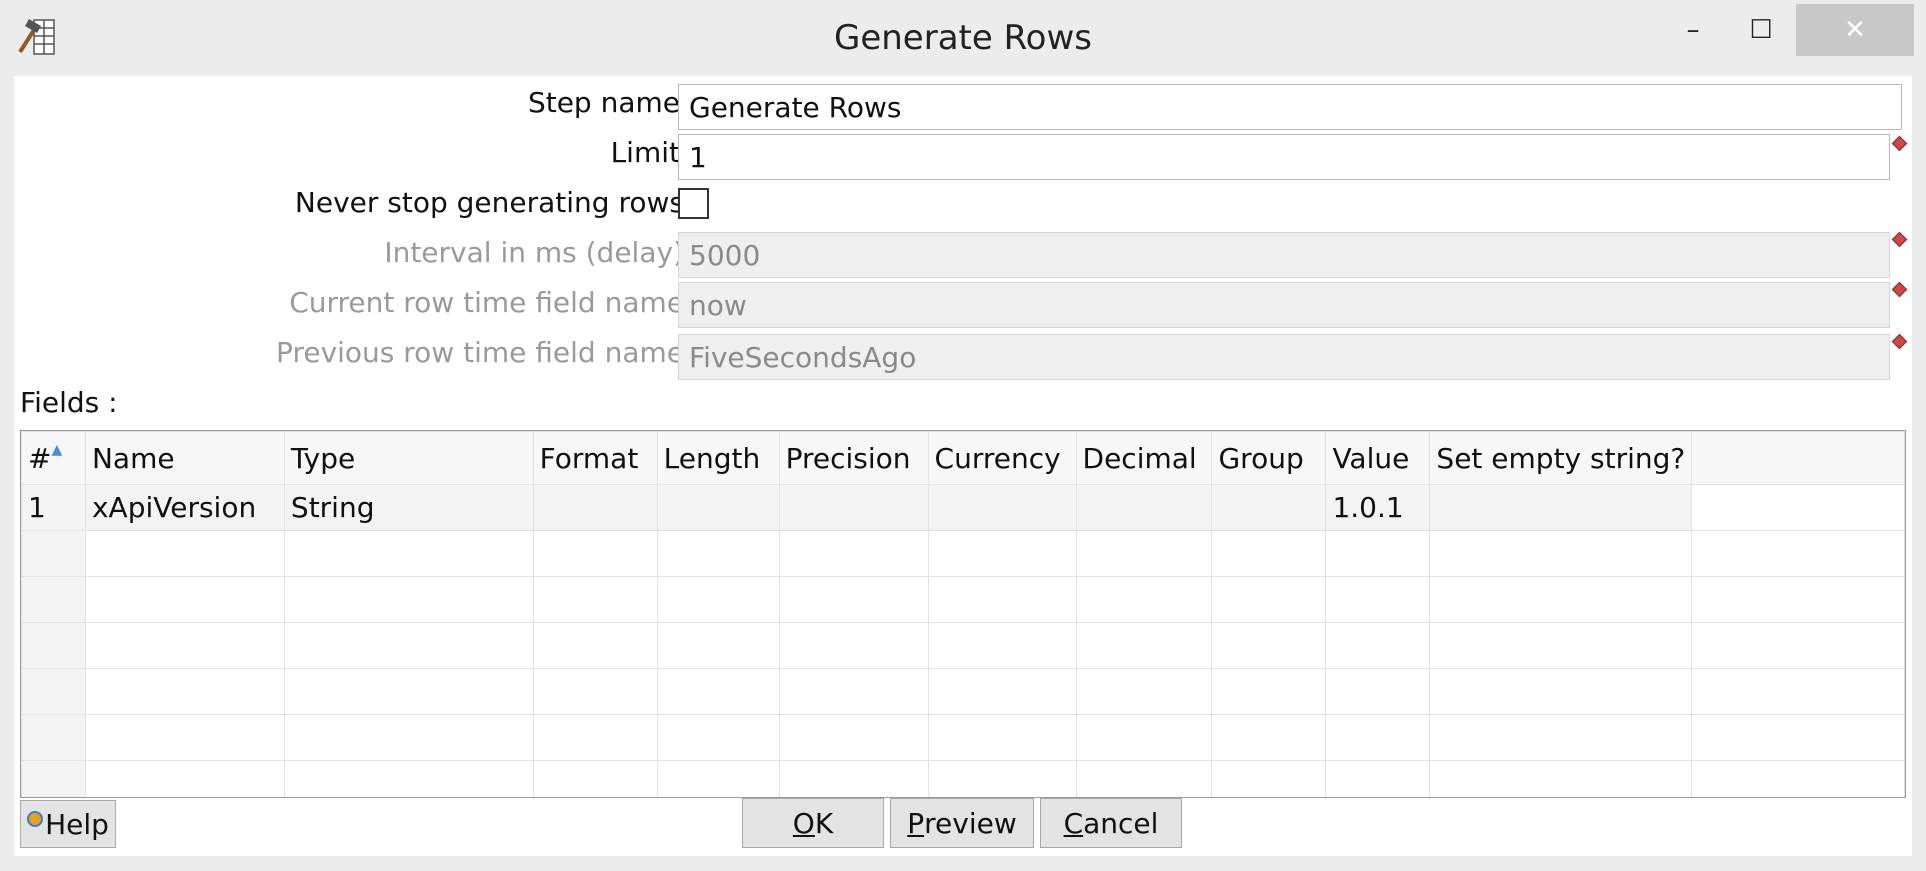 This screenshot has width=1926, height=871. I want to click on cancel-mnemonic: C, so click(1073, 823).